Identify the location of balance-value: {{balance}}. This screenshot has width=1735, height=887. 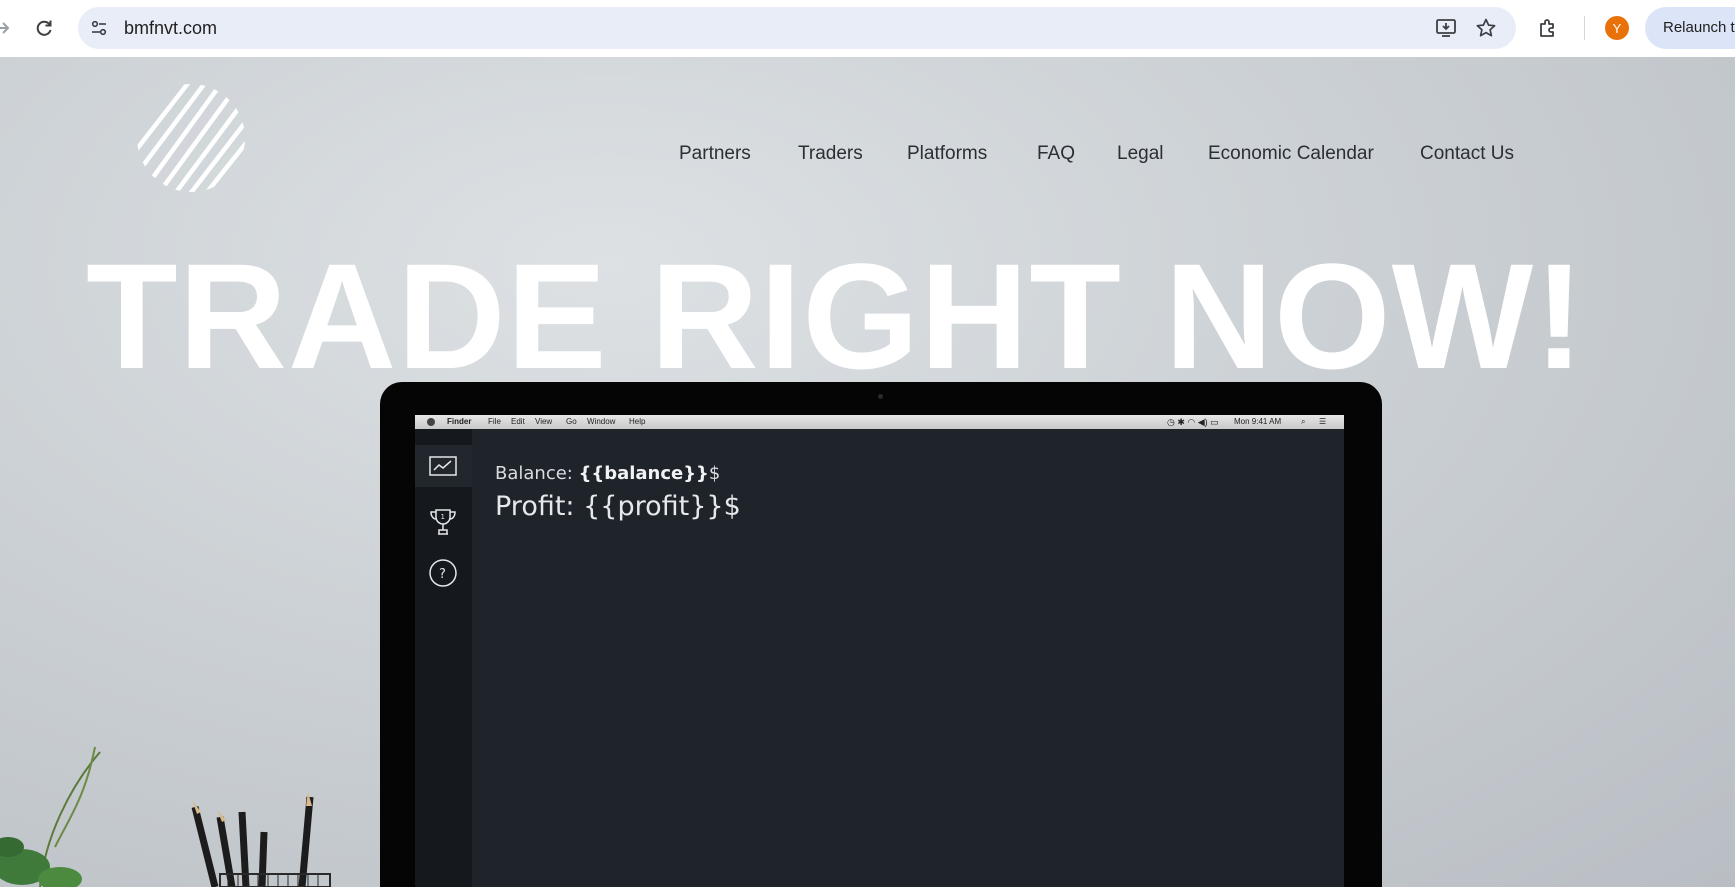
(643, 473).